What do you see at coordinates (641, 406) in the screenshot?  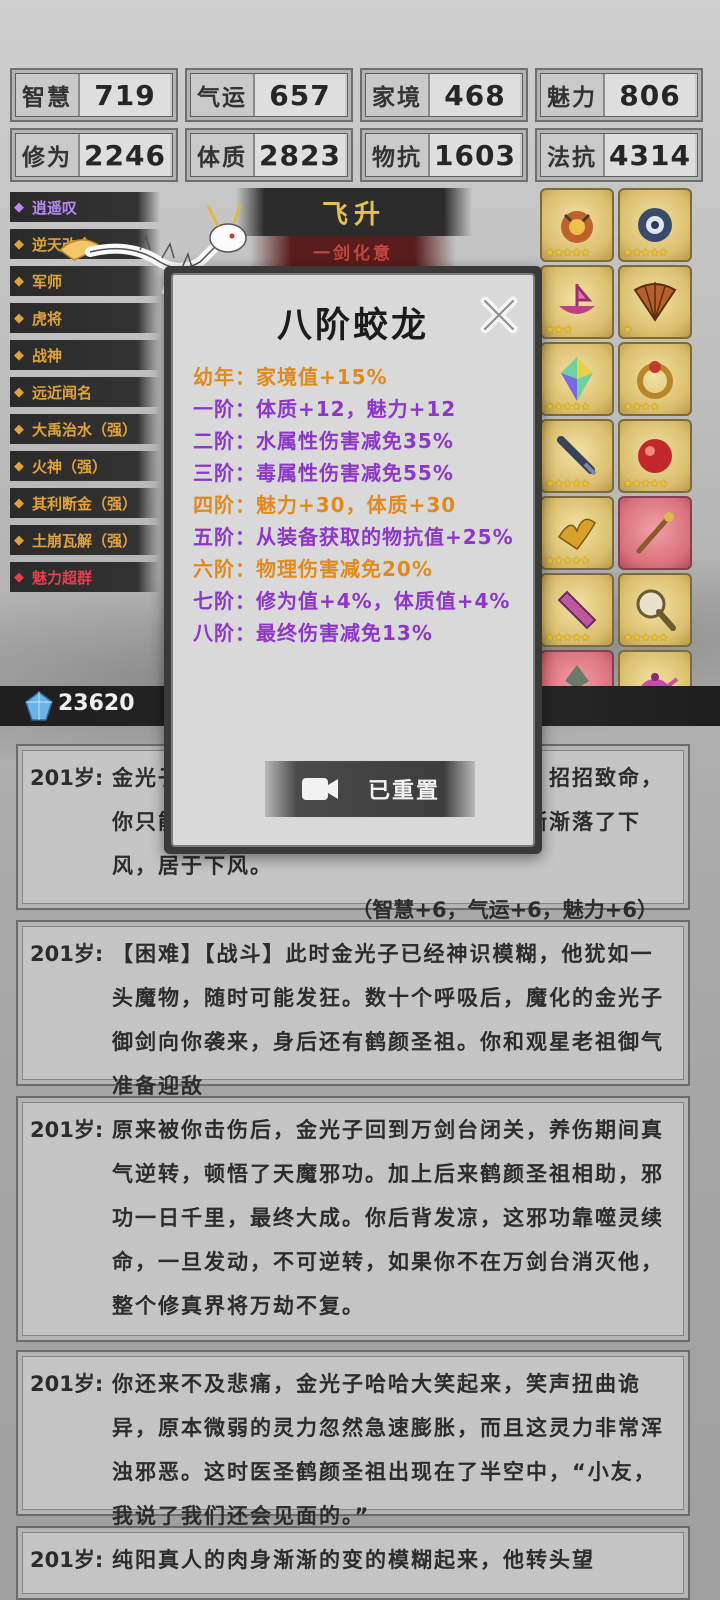 I see `star-rating: ★★★★` at bounding box center [641, 406].